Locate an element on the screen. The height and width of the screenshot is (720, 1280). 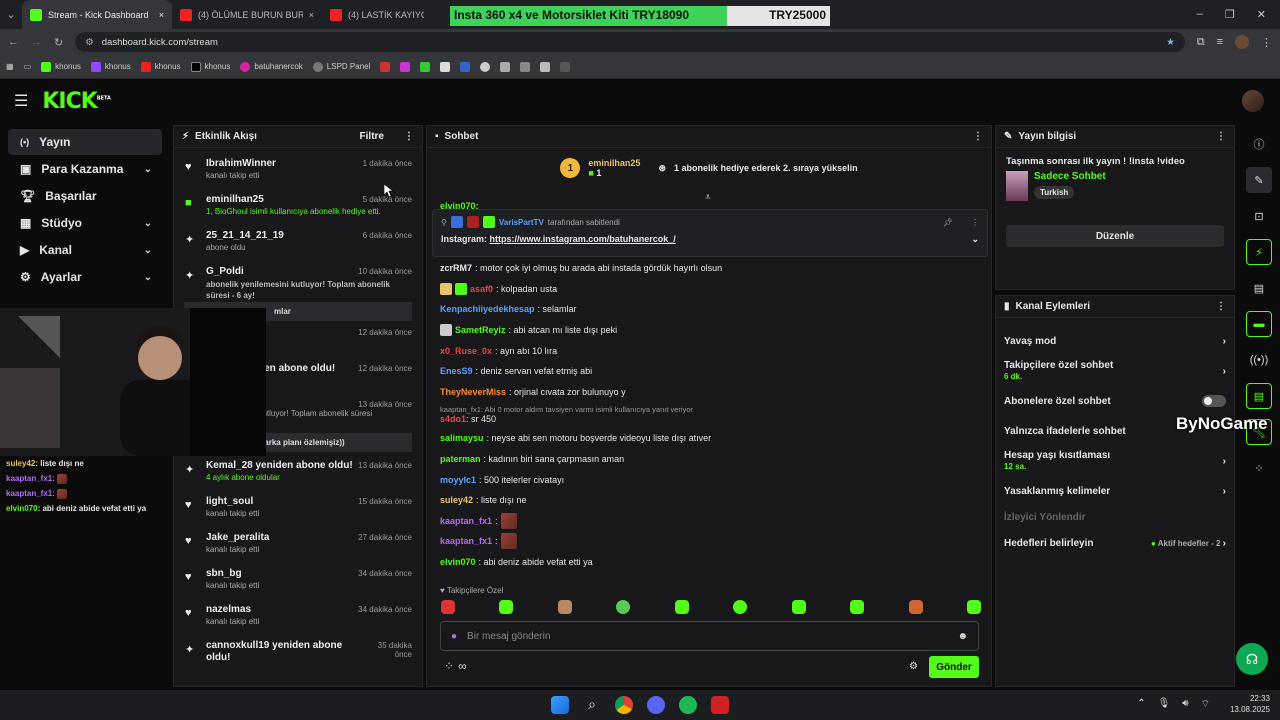
volume-icon: 🔊︎ is located at coordinates (1185, 704).